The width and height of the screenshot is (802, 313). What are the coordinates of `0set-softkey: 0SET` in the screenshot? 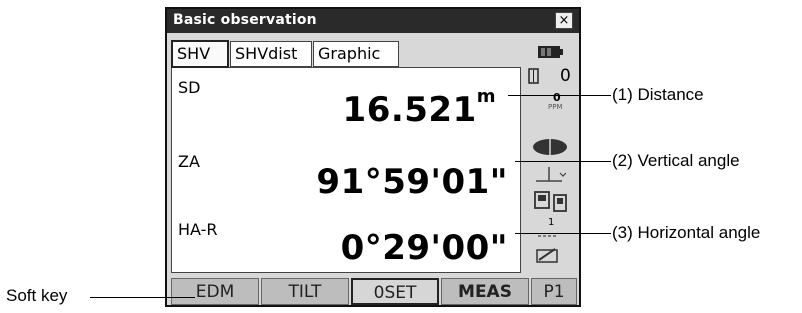 It's located at (395, 291).